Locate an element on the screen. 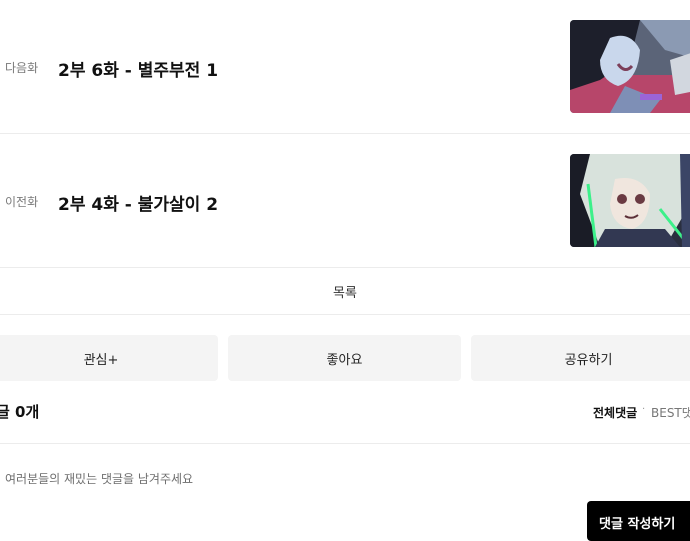 The width and height of the screenshot is (690, 541). prev-episode-title: 2부 4화 - 불가살이 2 is located at coordinates (138, 202).